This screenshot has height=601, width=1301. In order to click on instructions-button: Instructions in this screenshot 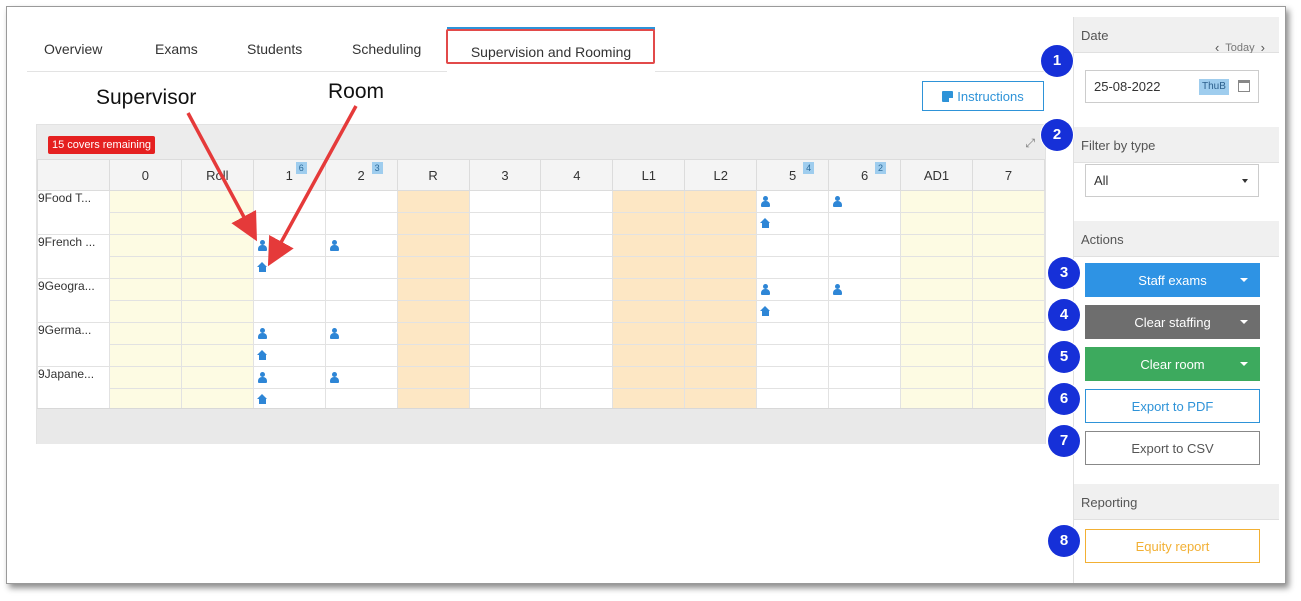, I will do `click(983, 96)`.